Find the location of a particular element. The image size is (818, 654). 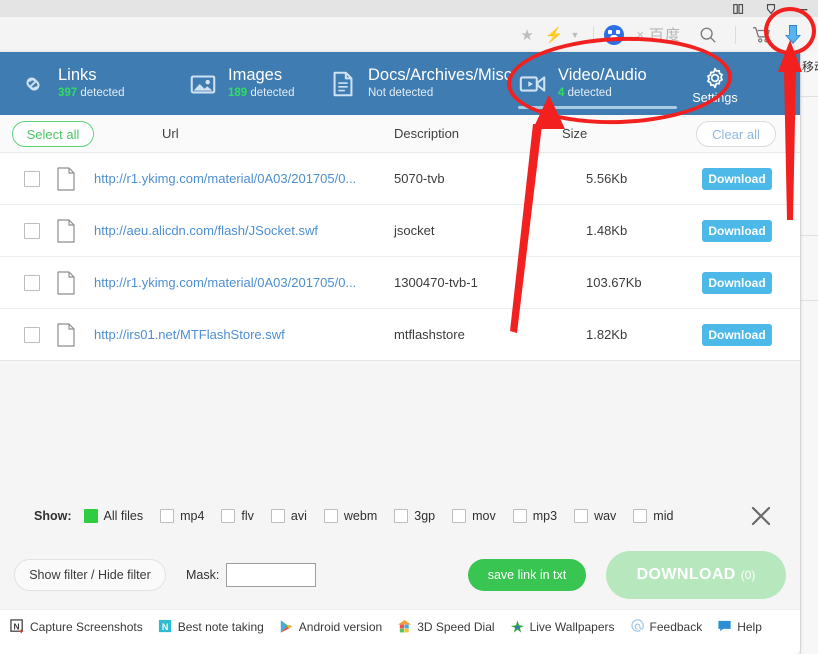

mask-input is located at coordinates (271, 575).